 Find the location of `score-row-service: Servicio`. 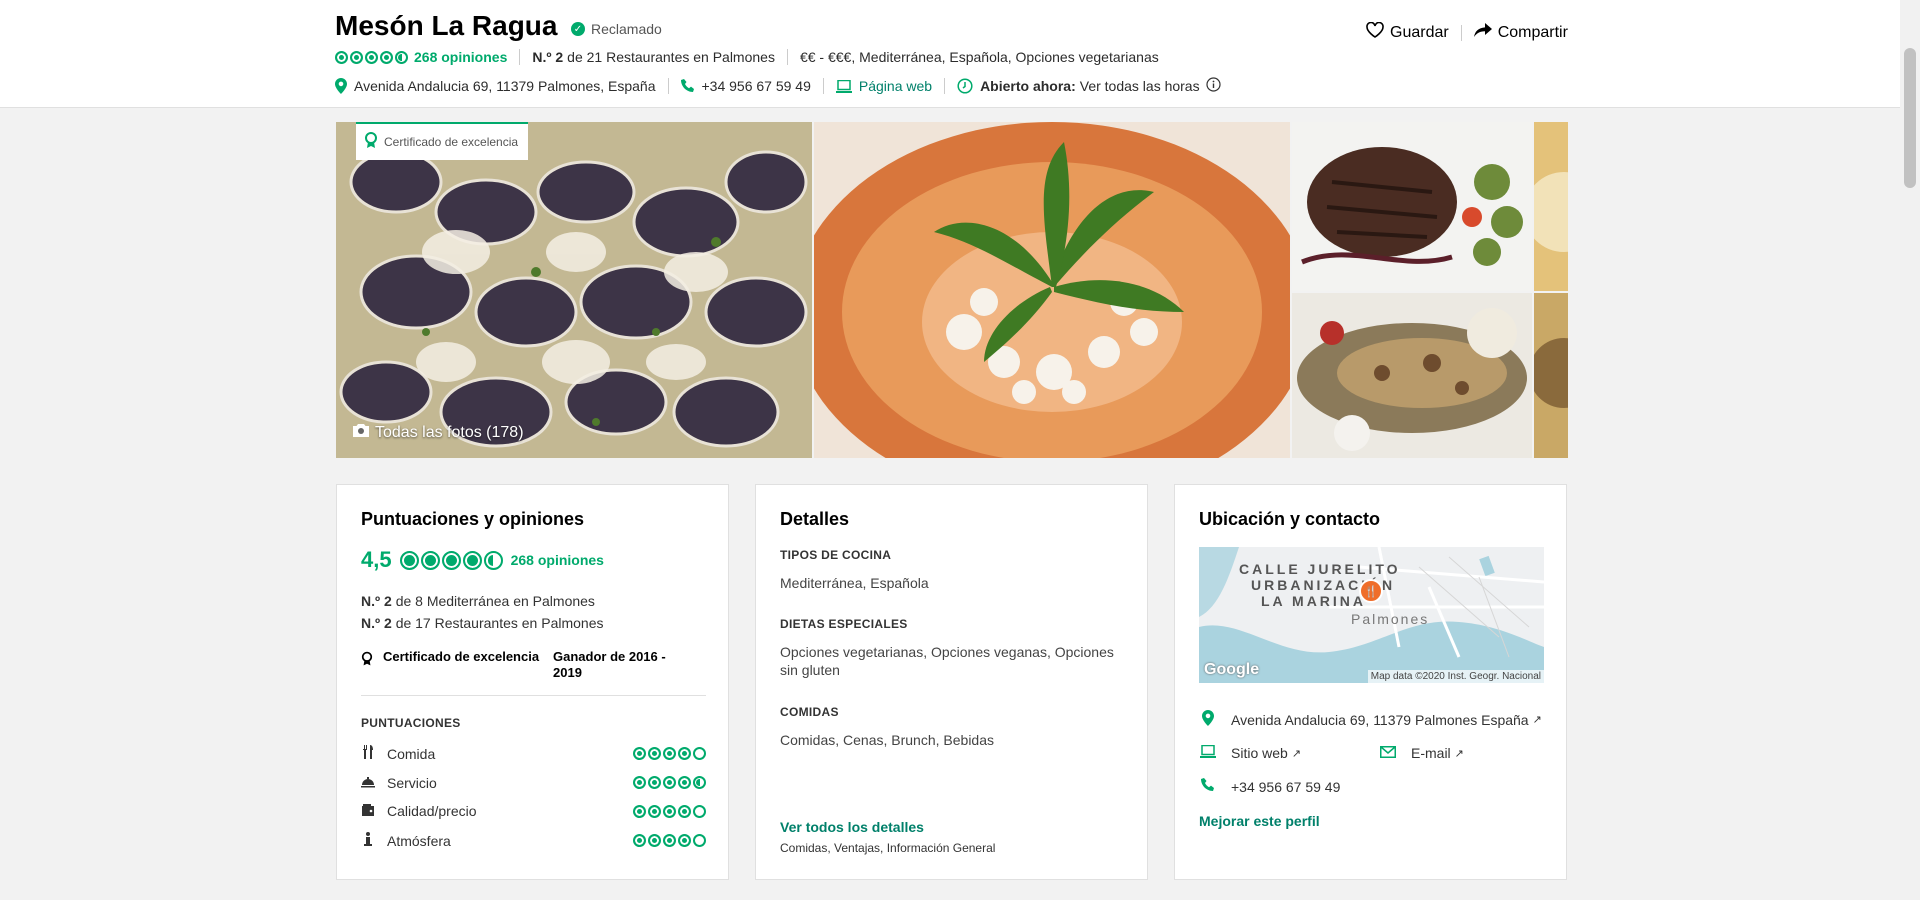

score-row-service: Servicio is located at coordinates (533, 782).